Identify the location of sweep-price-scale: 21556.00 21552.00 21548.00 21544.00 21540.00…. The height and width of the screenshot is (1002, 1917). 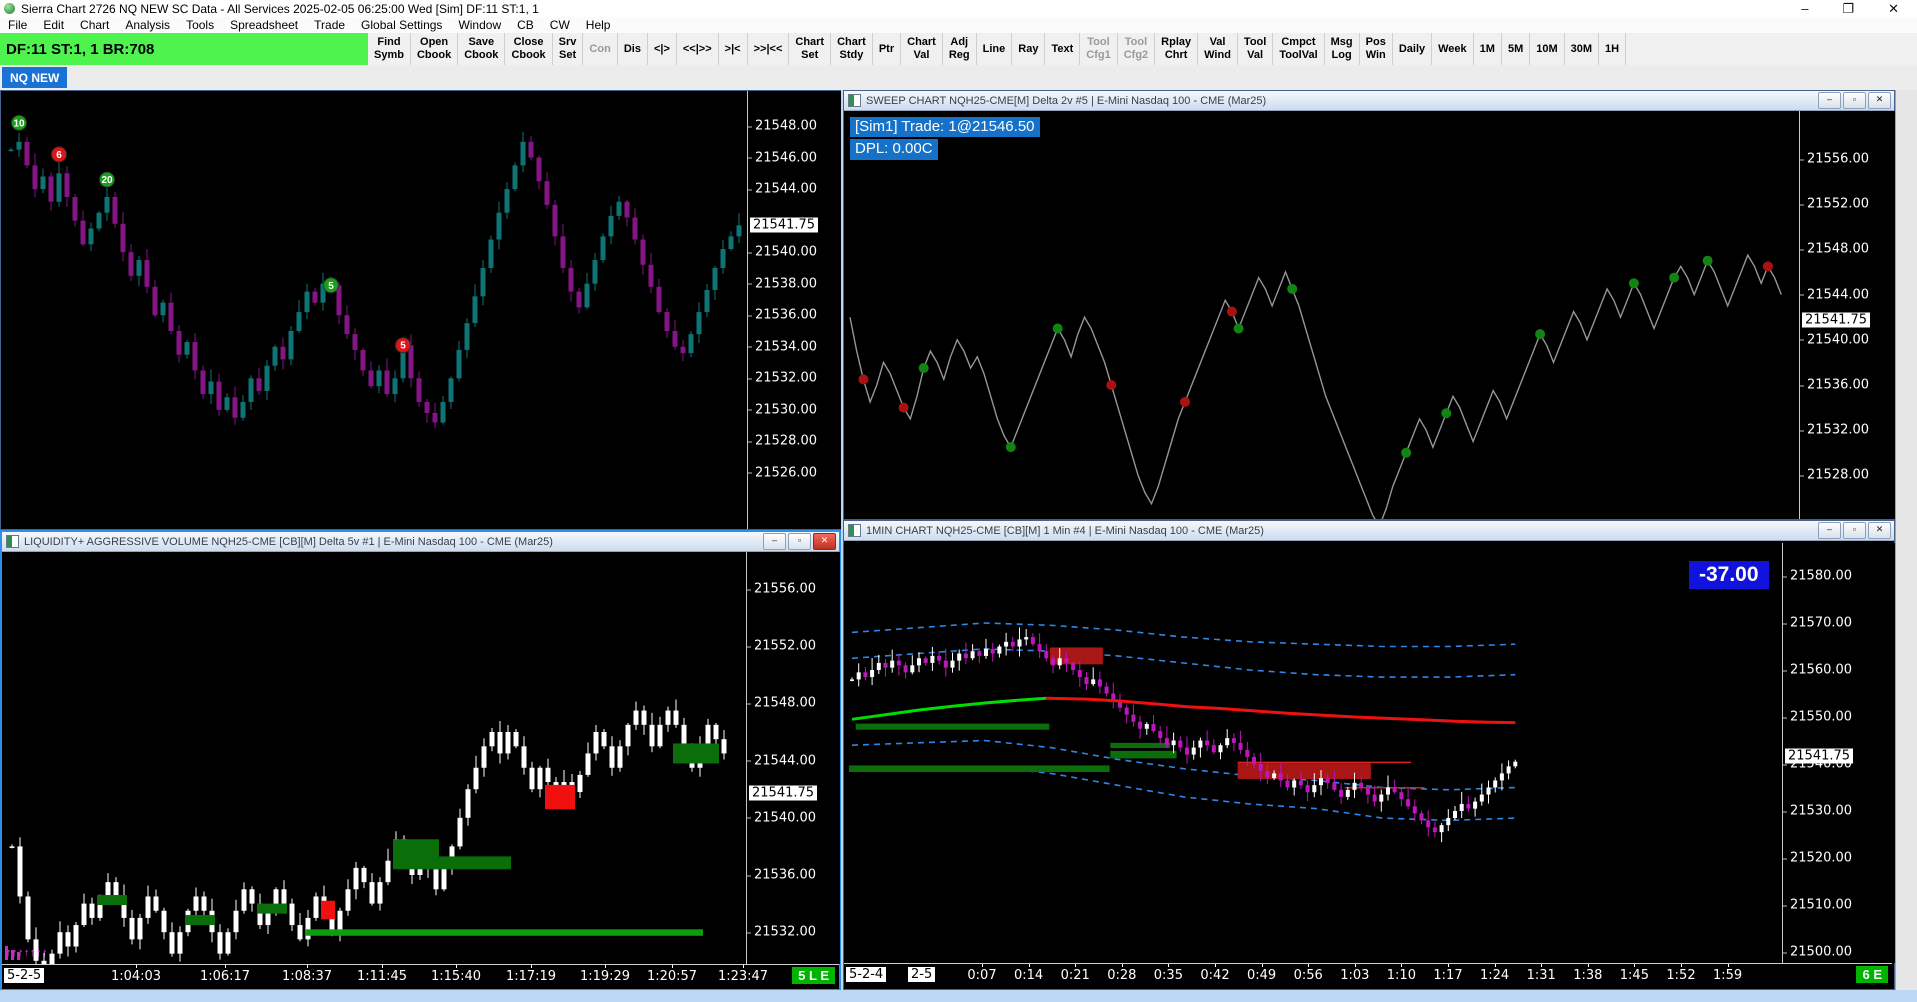
(1847, 315).